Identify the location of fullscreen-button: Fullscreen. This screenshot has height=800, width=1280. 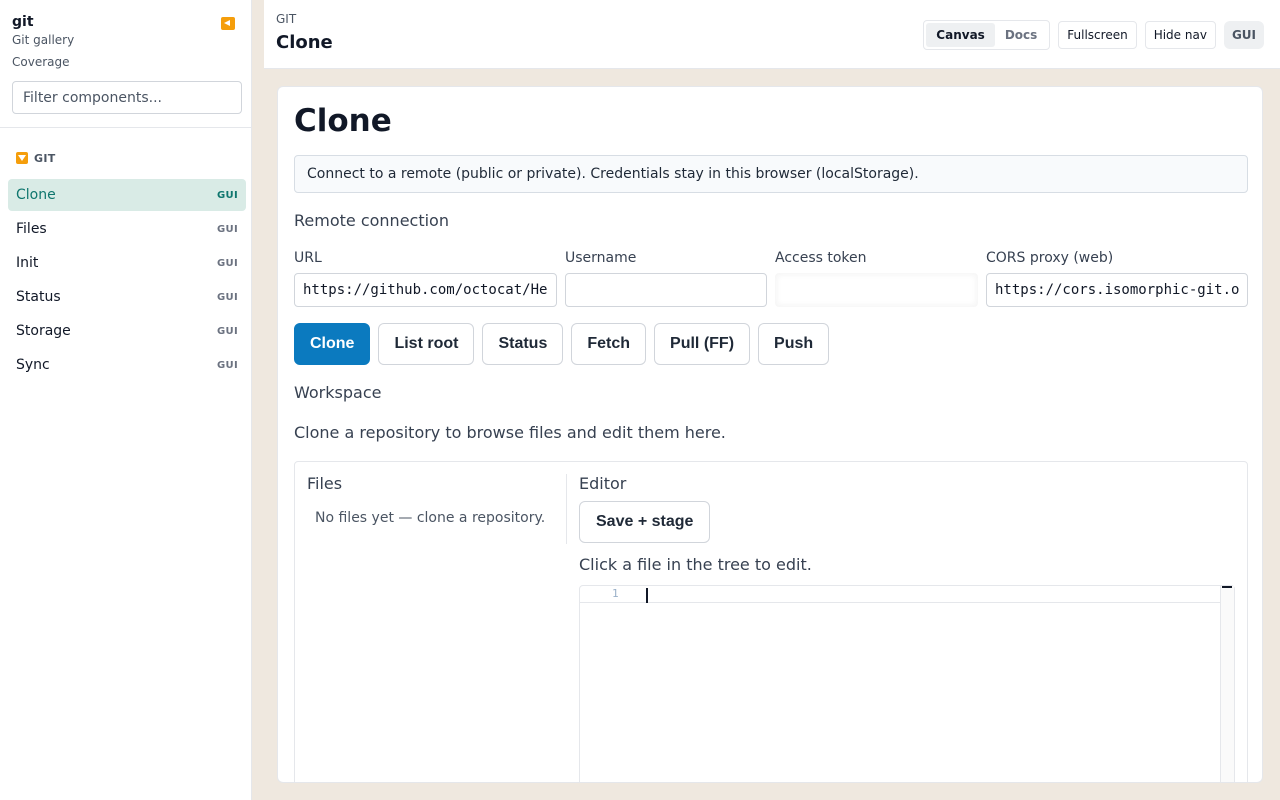
(1097, 35).